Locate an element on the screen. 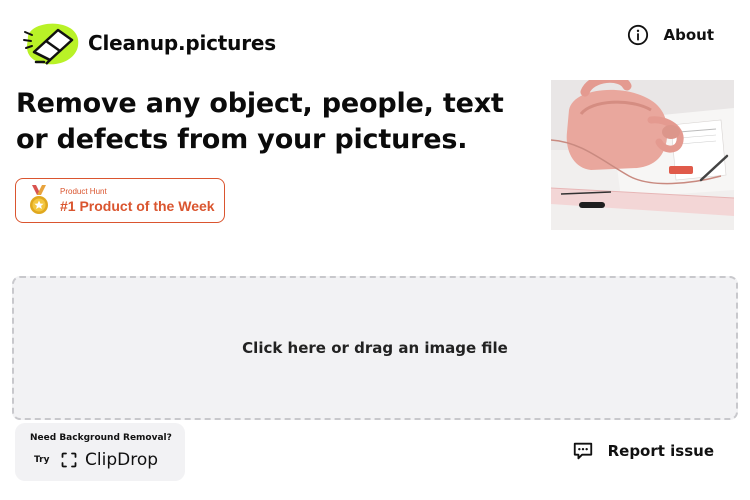  clipdrop-promo-title: Need Background Removal? is located at coordinates (101, 438).